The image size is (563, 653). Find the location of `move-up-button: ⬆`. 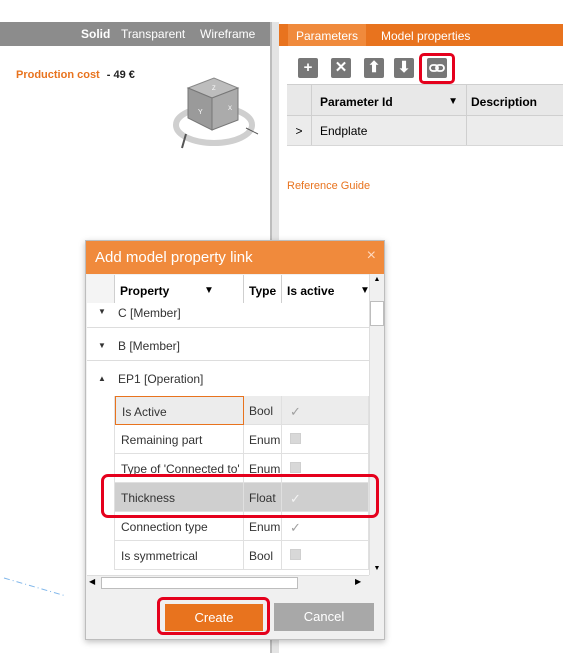

move-up-button: ⬆ is located at coordinates (374, 68).